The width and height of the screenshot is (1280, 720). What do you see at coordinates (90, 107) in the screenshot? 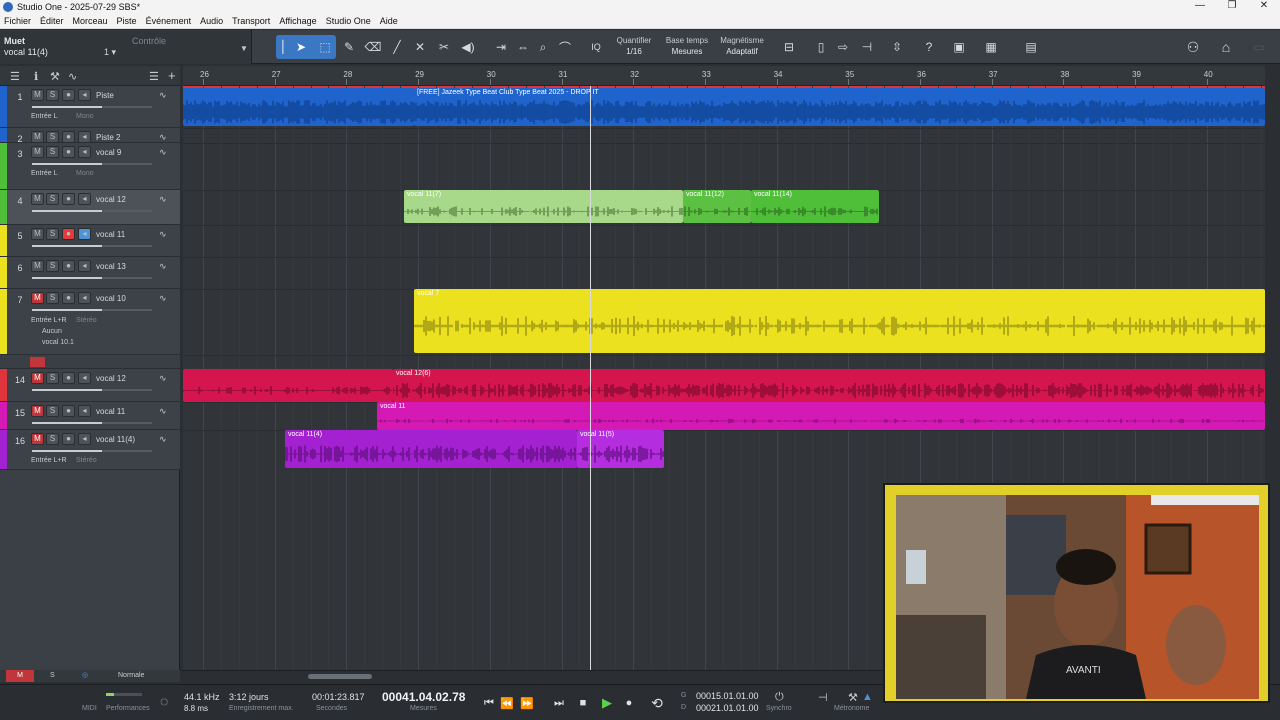
I see `track-header: 1 M S ● ◂ Piste ∿ Entrée L Mono` at bounding box center [90, 107].